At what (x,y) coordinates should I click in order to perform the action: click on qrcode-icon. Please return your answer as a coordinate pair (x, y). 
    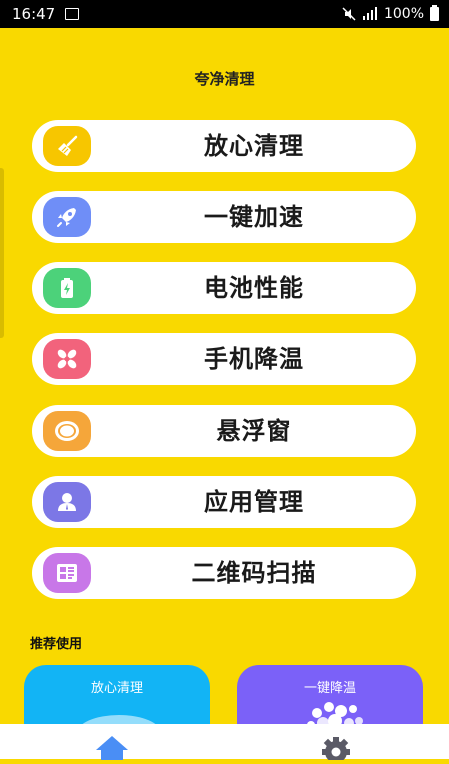
    Looking at the image, I should click on (67, 573).